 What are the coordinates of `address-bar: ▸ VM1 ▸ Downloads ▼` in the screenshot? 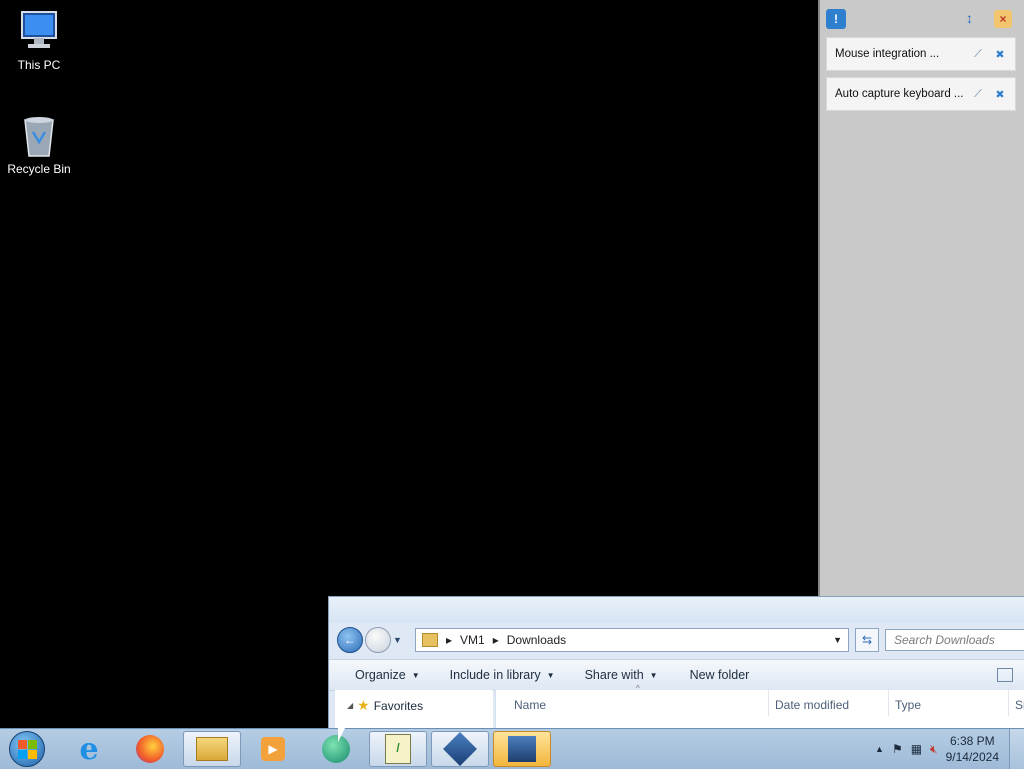 It's located at (632, 640).